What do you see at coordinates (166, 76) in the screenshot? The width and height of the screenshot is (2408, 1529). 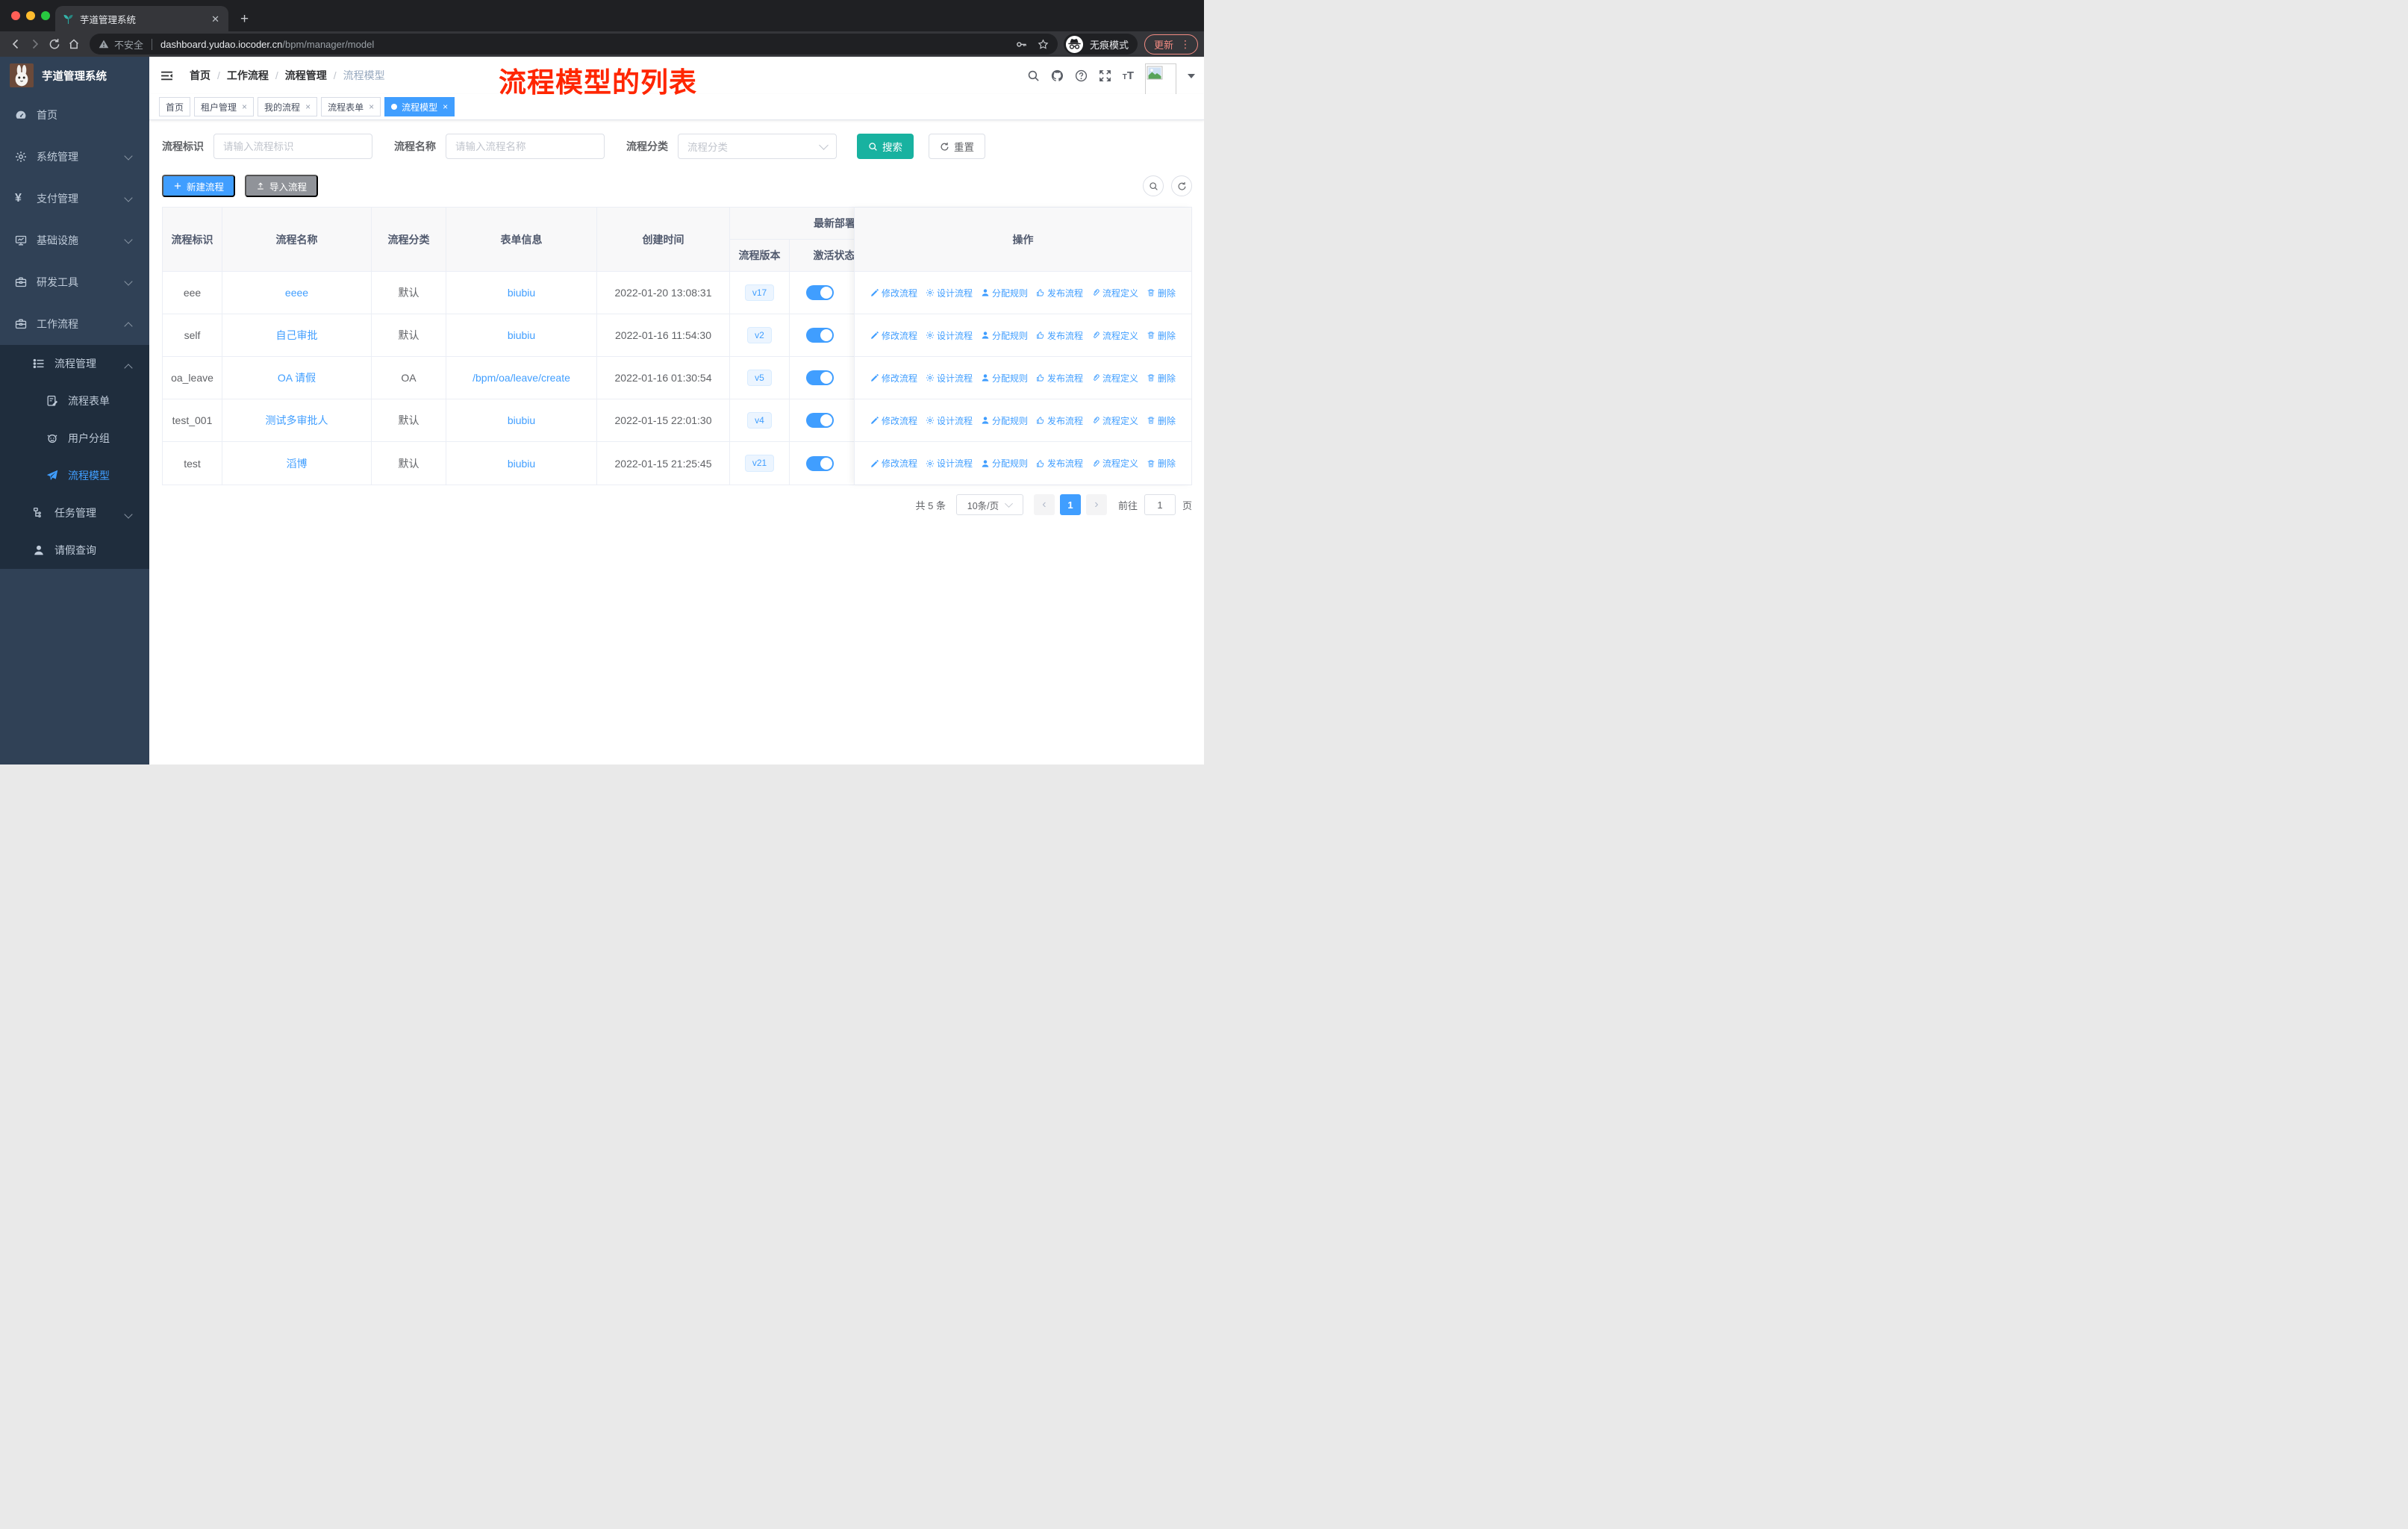 I see `sidebar-collapse-icon` at bounding box center [166, 76].